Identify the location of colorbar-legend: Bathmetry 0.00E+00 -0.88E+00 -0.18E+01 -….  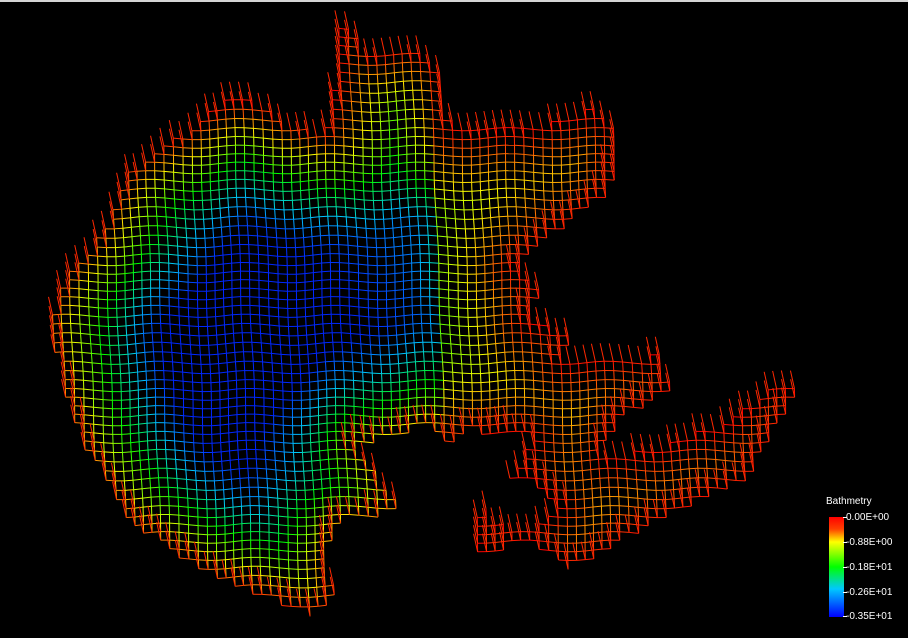
(866, 561).